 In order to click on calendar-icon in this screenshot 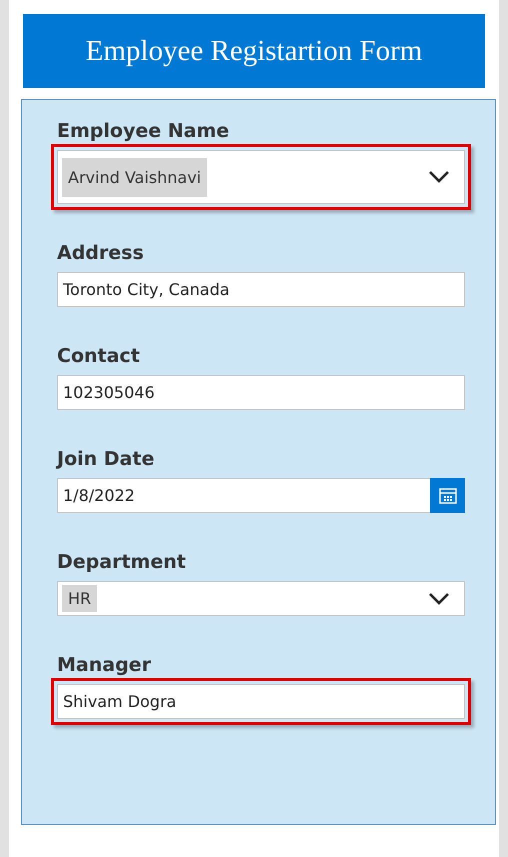, I will do `click(447, 496)`.